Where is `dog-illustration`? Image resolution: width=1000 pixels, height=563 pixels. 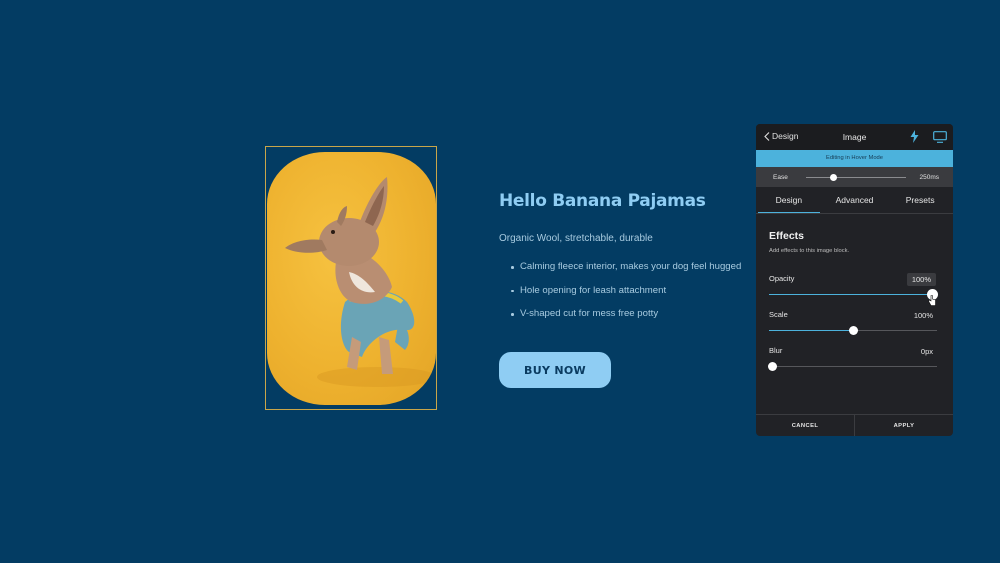
dog-illustration is located at coordinates (360, 282).